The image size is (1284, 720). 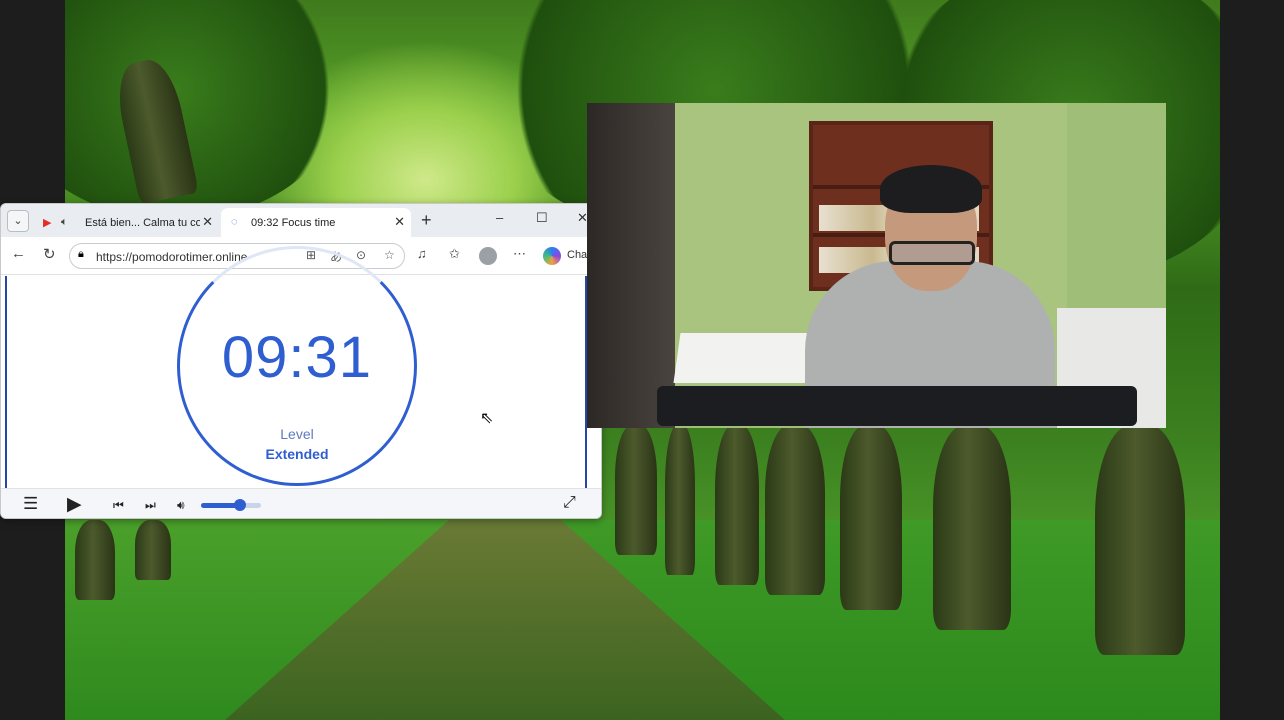 I want to click on tab-focus-timer: ◌ 09:32 Focus time ✕, so click(x=316, y=222).